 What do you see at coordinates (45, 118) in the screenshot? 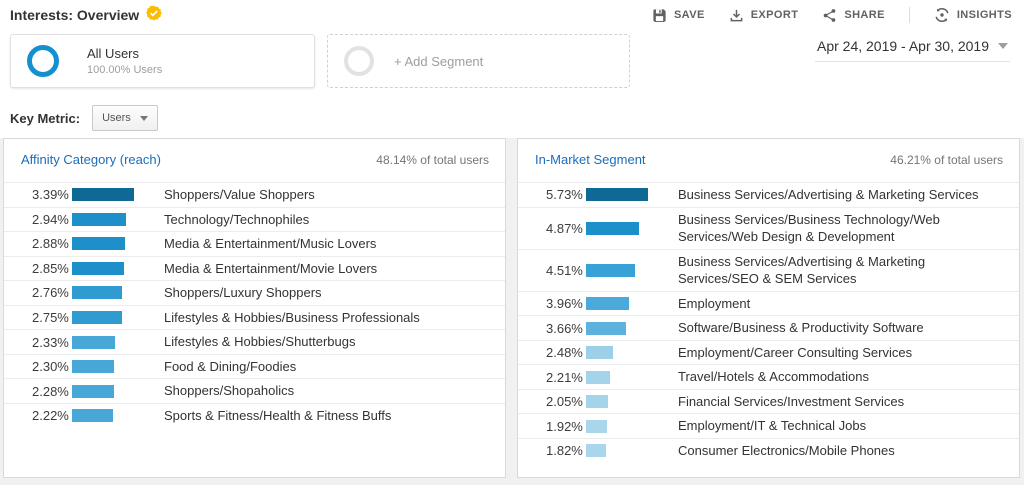
I see `key-metric-label: Key Metric:` at bounding box center [45, 118].